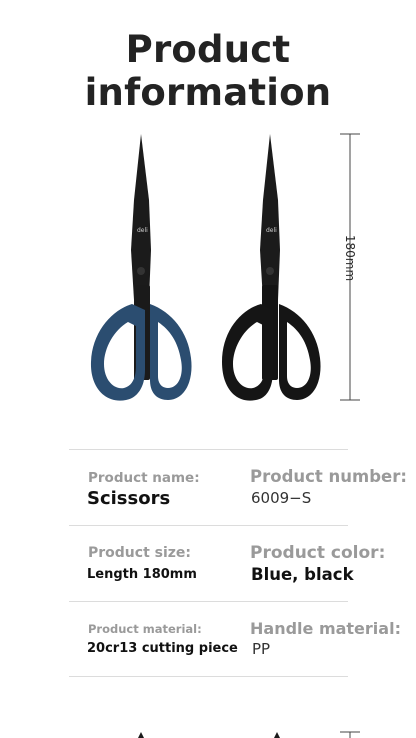 The height and width of the screenshot is (738, 416). Describe the element at coordinates (249, 734) in the screenshot. I see `next-section-preview` at that location.